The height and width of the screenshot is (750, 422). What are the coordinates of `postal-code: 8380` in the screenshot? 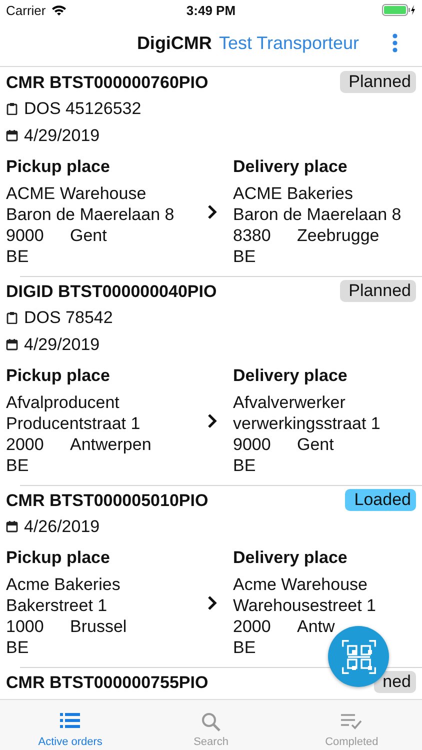 It's located at (252, 235).